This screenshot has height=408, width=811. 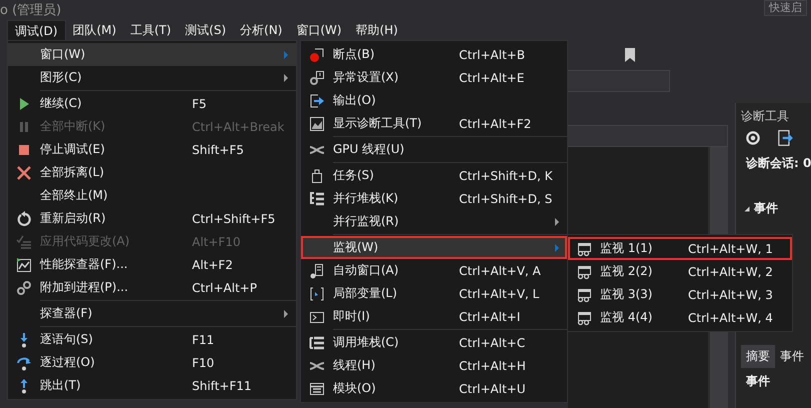 I want to click on session-label: 诊断会话: 0, so click(x=778, y=163).